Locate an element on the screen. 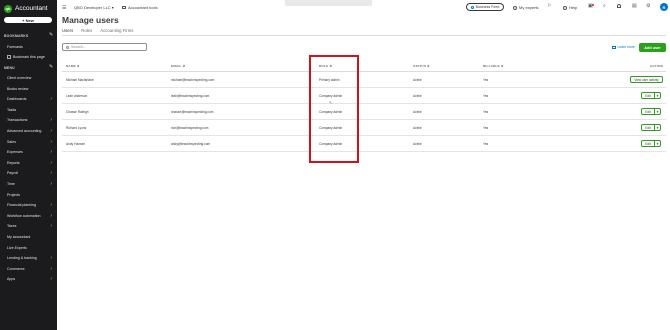 Image resolution: width=670 pixels, height=330 pixels. book-icon is located at coordinates (614, 47).